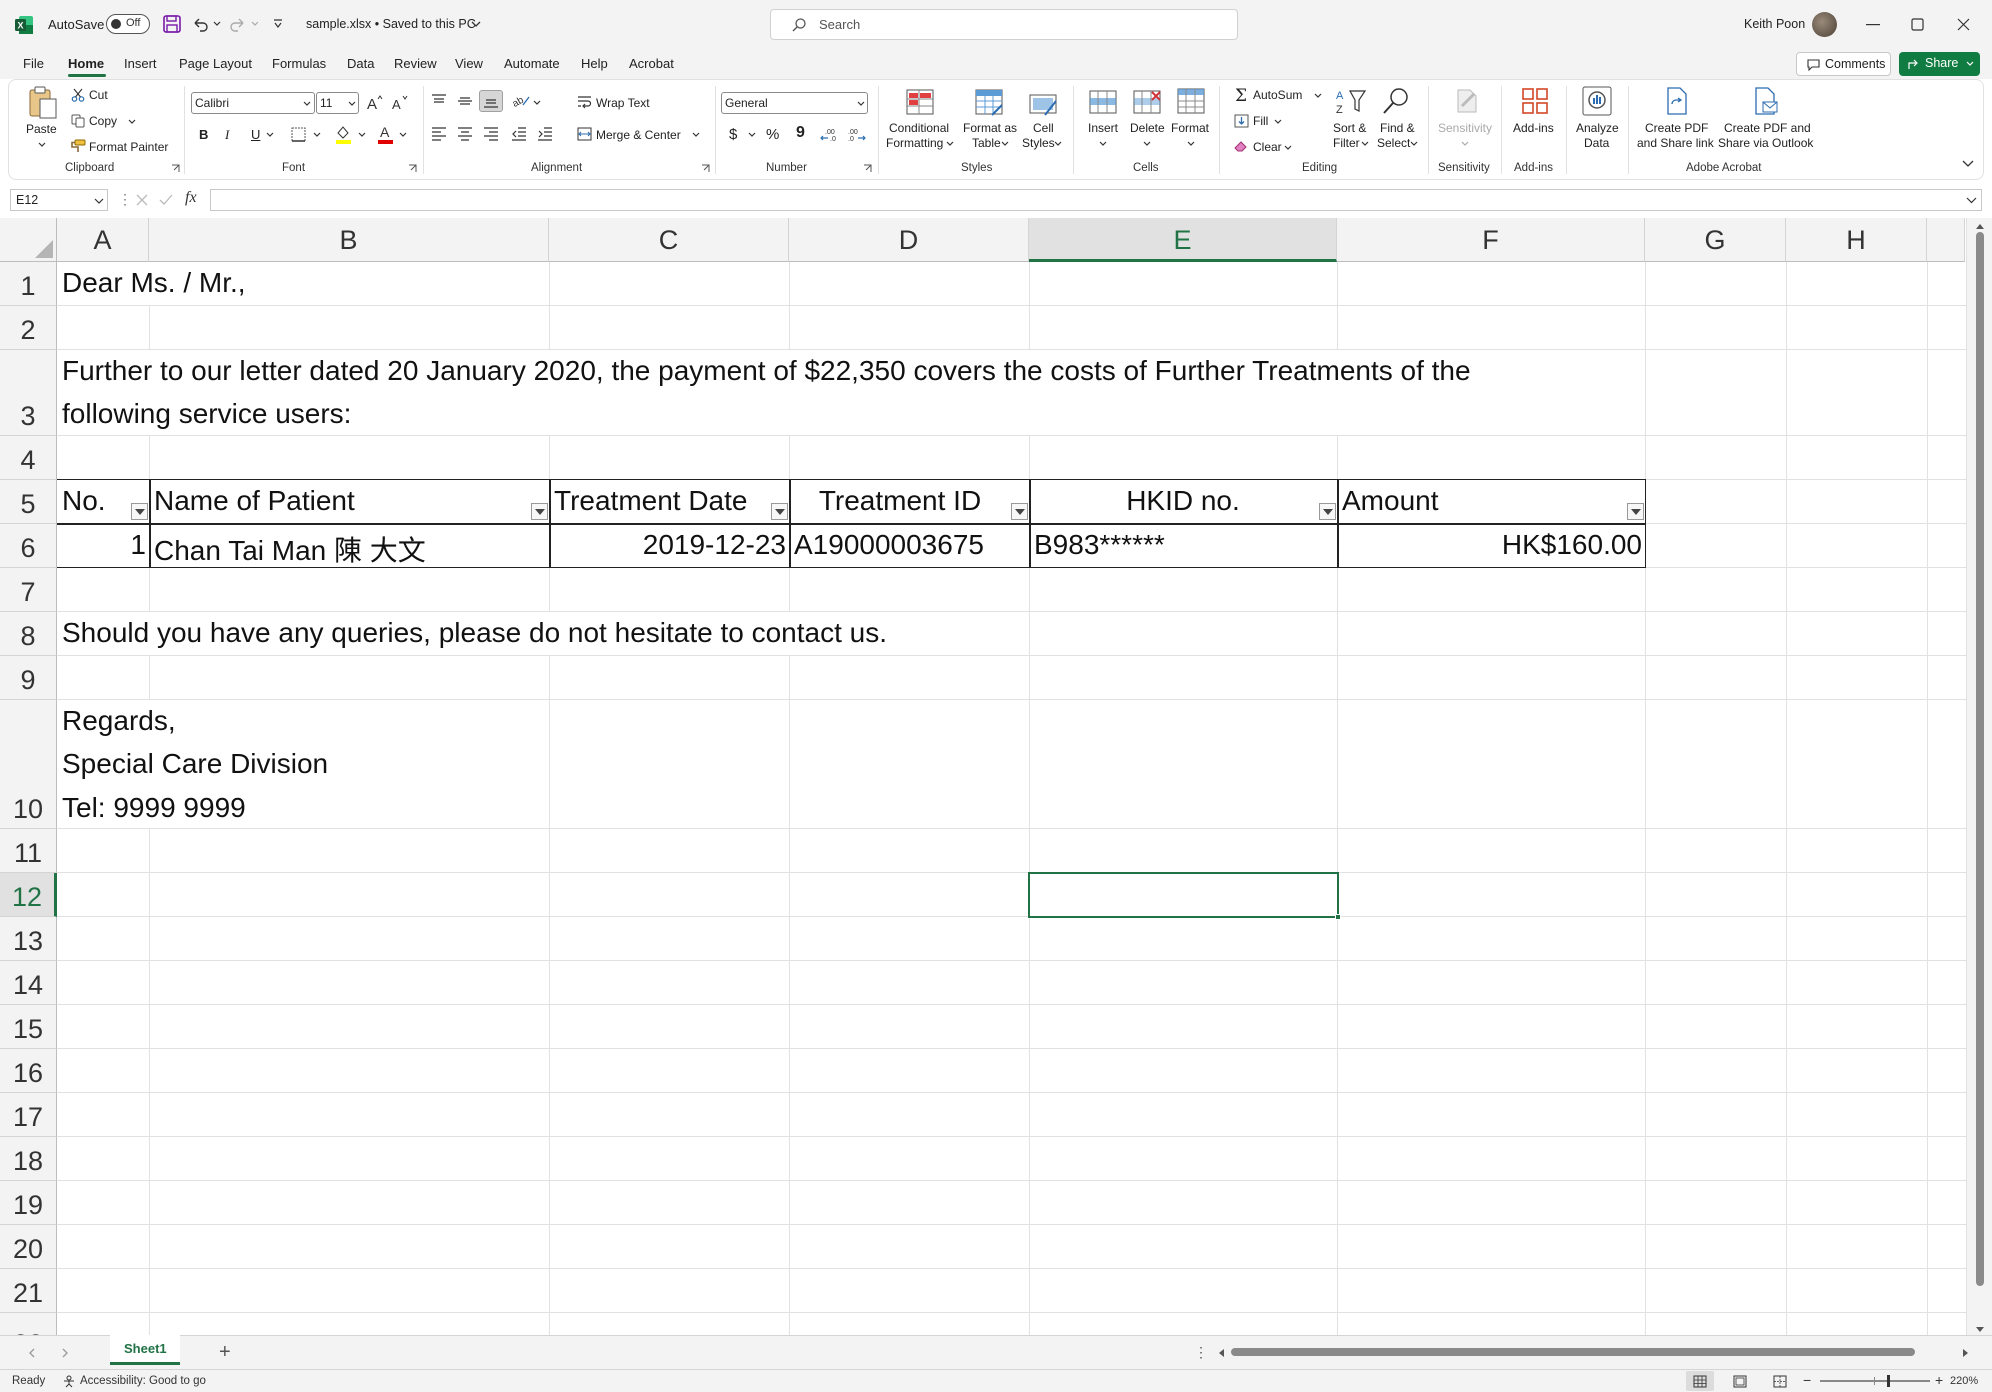 This screenshot has width=1992, height=1392. I want to click on select-all-corner, so click(28, 240).